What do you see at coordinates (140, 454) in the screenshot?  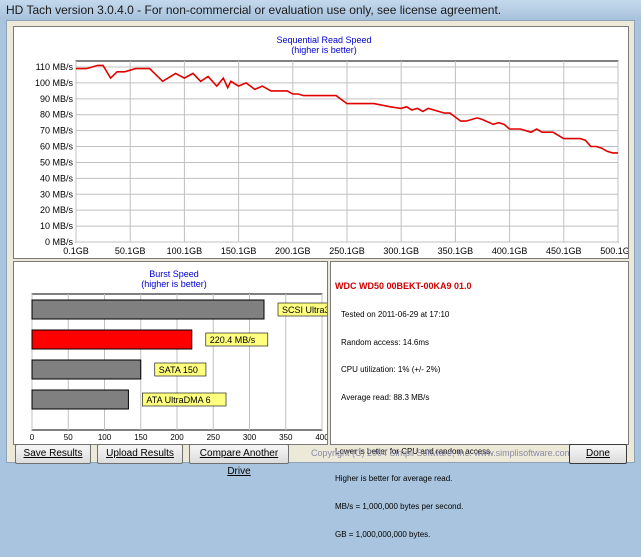 I see `upload-results-button: Upload Results` at bounding box center [140, 454].